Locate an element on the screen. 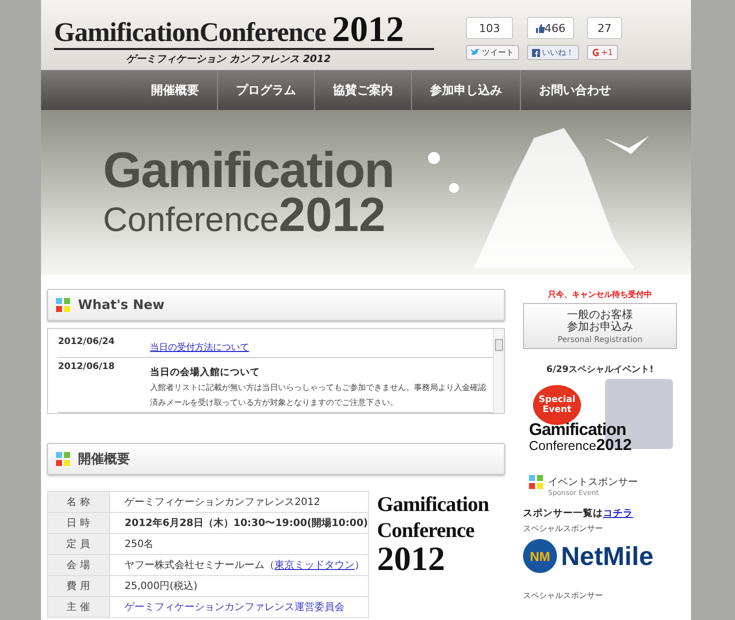  section-title: 開催概要 is located at coordinates (104, 459).